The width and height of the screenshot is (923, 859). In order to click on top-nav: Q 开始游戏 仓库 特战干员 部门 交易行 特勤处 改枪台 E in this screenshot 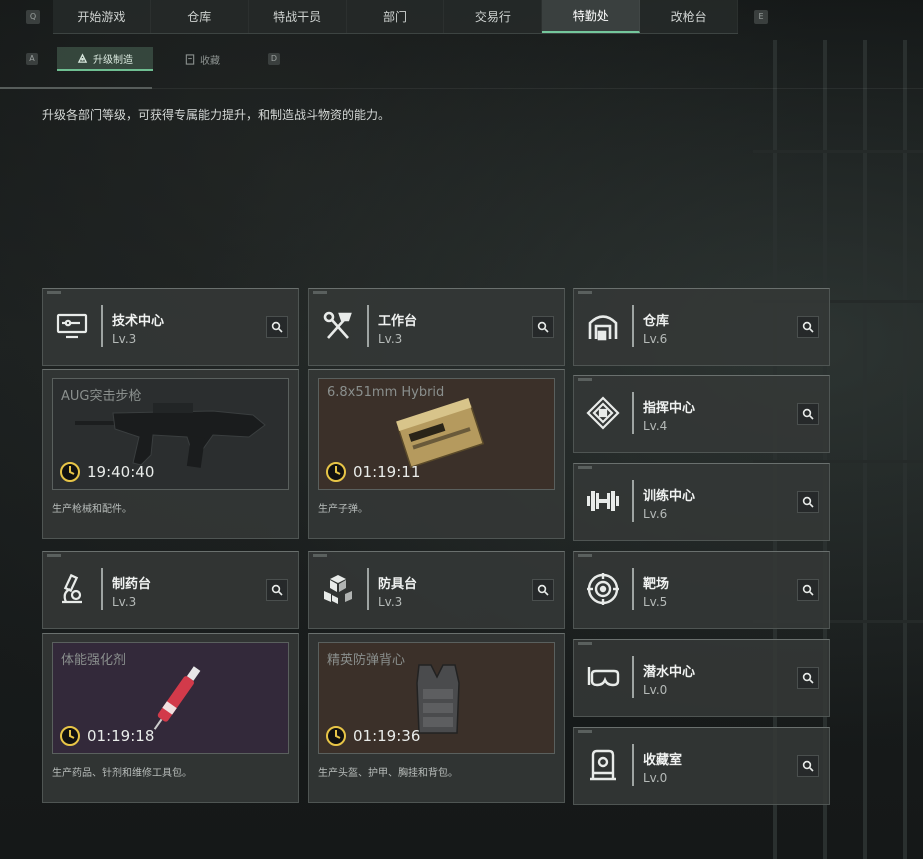, I will do `click(461, 17)`.